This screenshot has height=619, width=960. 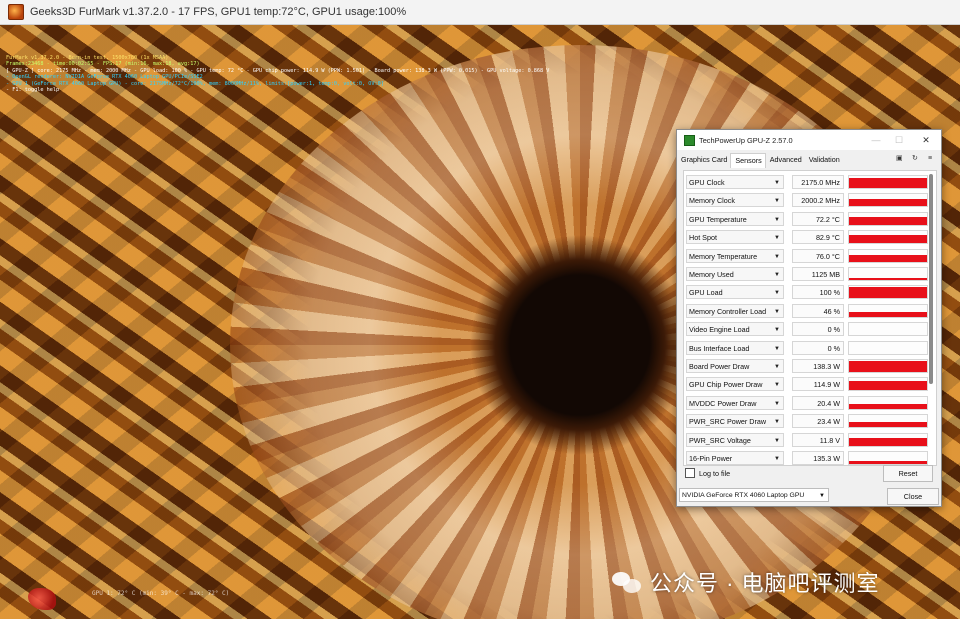 I want to click on sensor-name: GPU Load, so click(x=706, y=293).